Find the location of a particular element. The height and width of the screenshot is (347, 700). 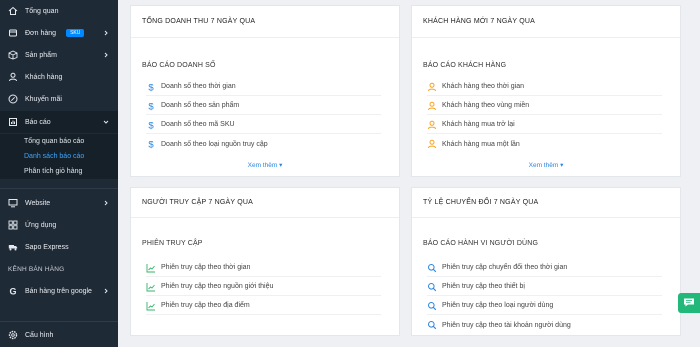

sidebar-subitem-report-list: Danh sách báo cáo is located at coordinates (59, 156).